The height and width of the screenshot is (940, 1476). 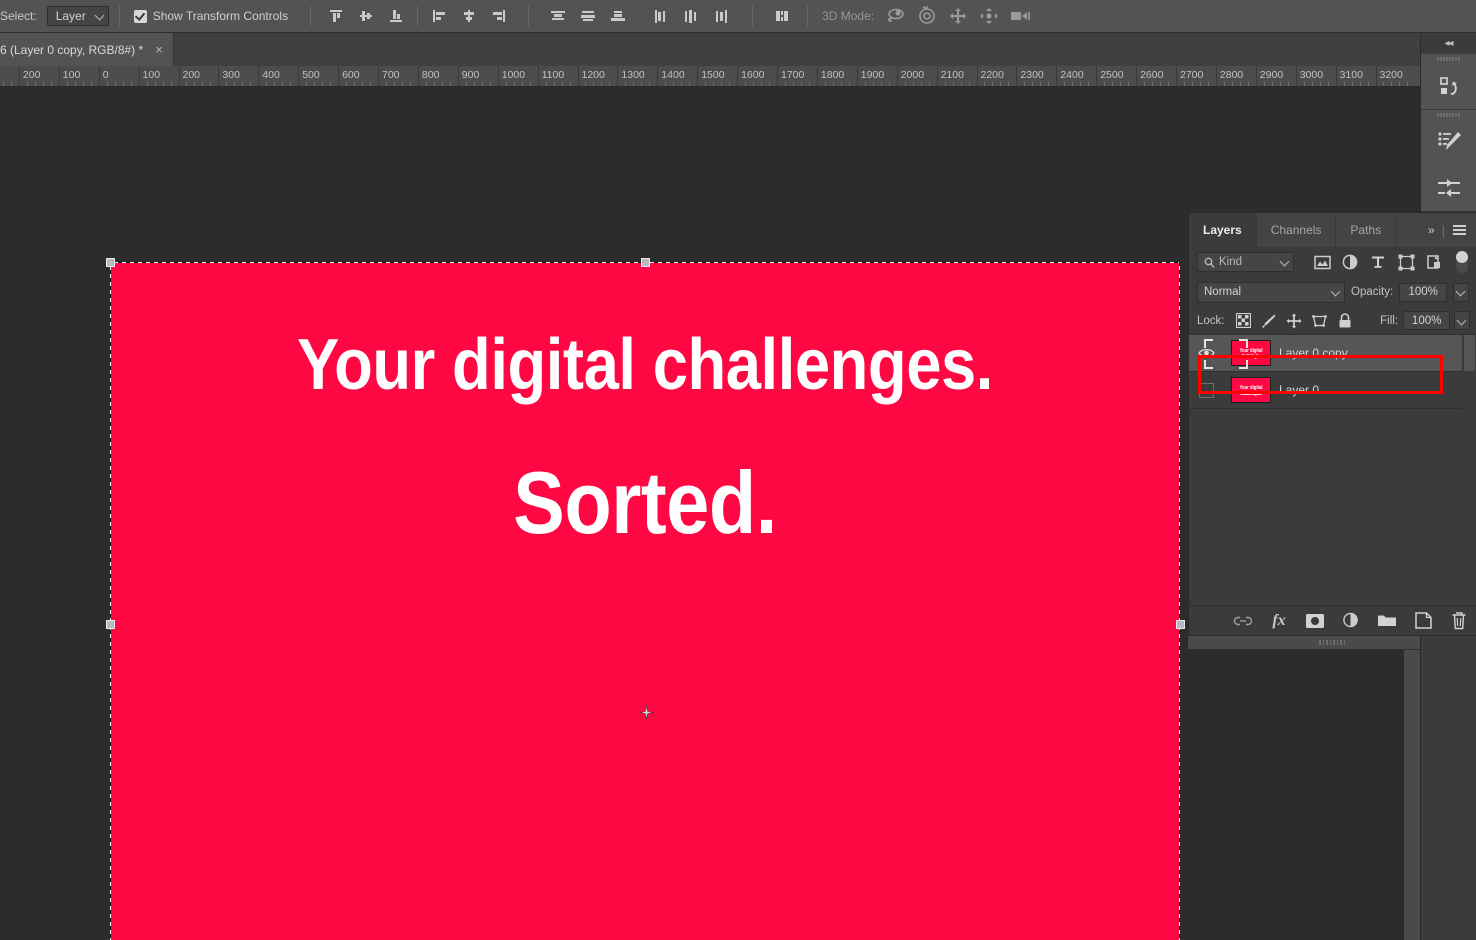 What do you see at coordinates (1350, 262) in the screenshot?
I see `filter-adjustment-layers-icon` at bounding box center [1350, 262].